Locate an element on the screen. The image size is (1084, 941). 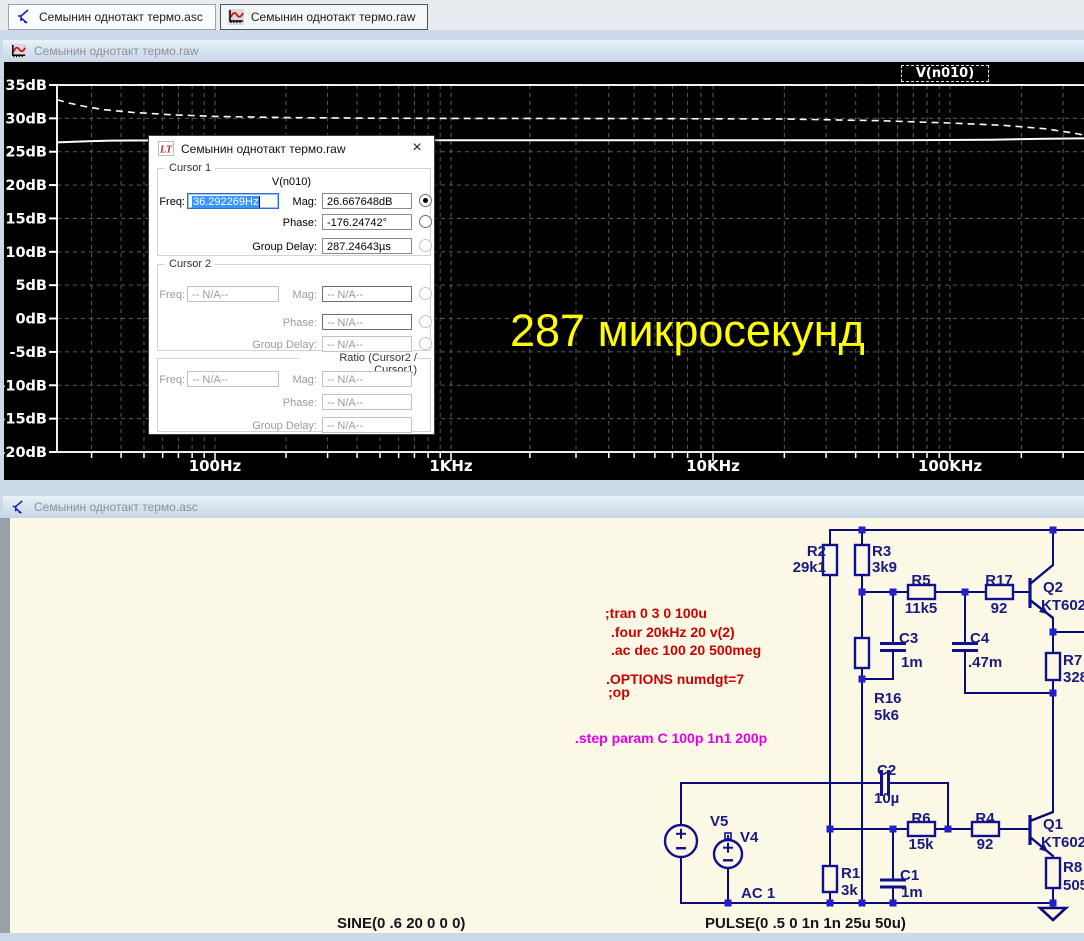
schematic-text: R16 is located at coordinates (888, 698).